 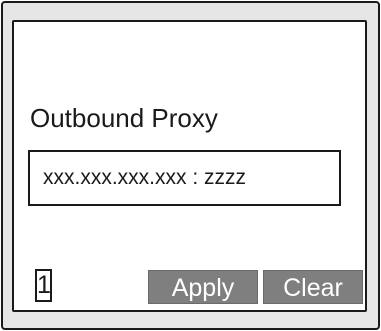 I want to click on apply-softkey: Apply, so click(x=203, y=287).